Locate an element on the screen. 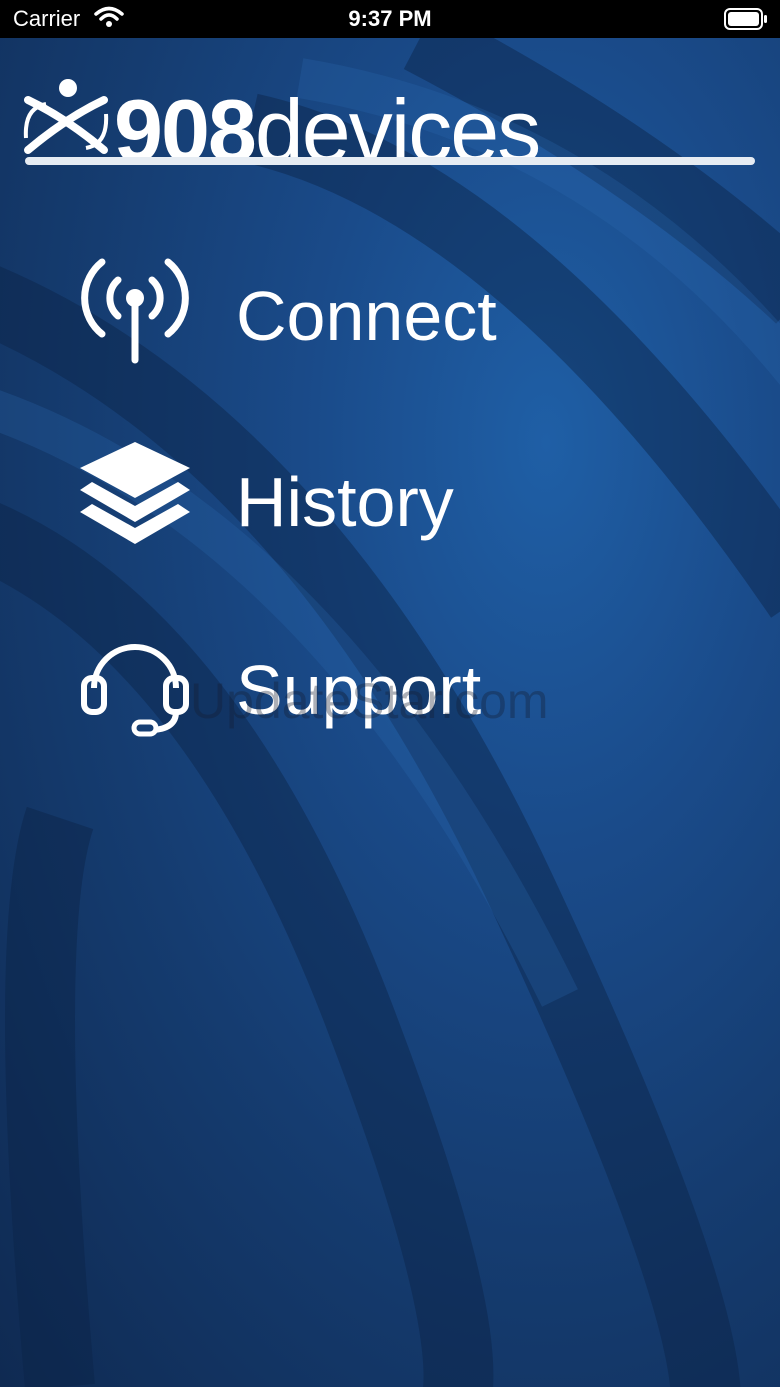  logo-wordmark: 908devices is located at coordinates (327, 131).